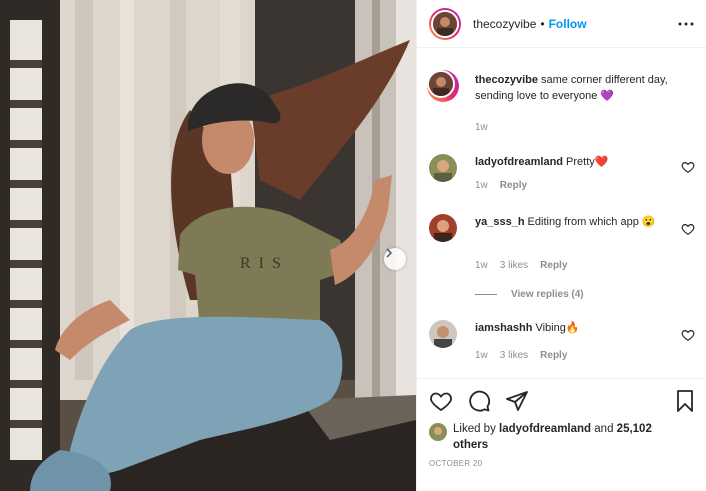 The image size is (706, 491). I want to click on replies-divider-line, so click(486, 294).